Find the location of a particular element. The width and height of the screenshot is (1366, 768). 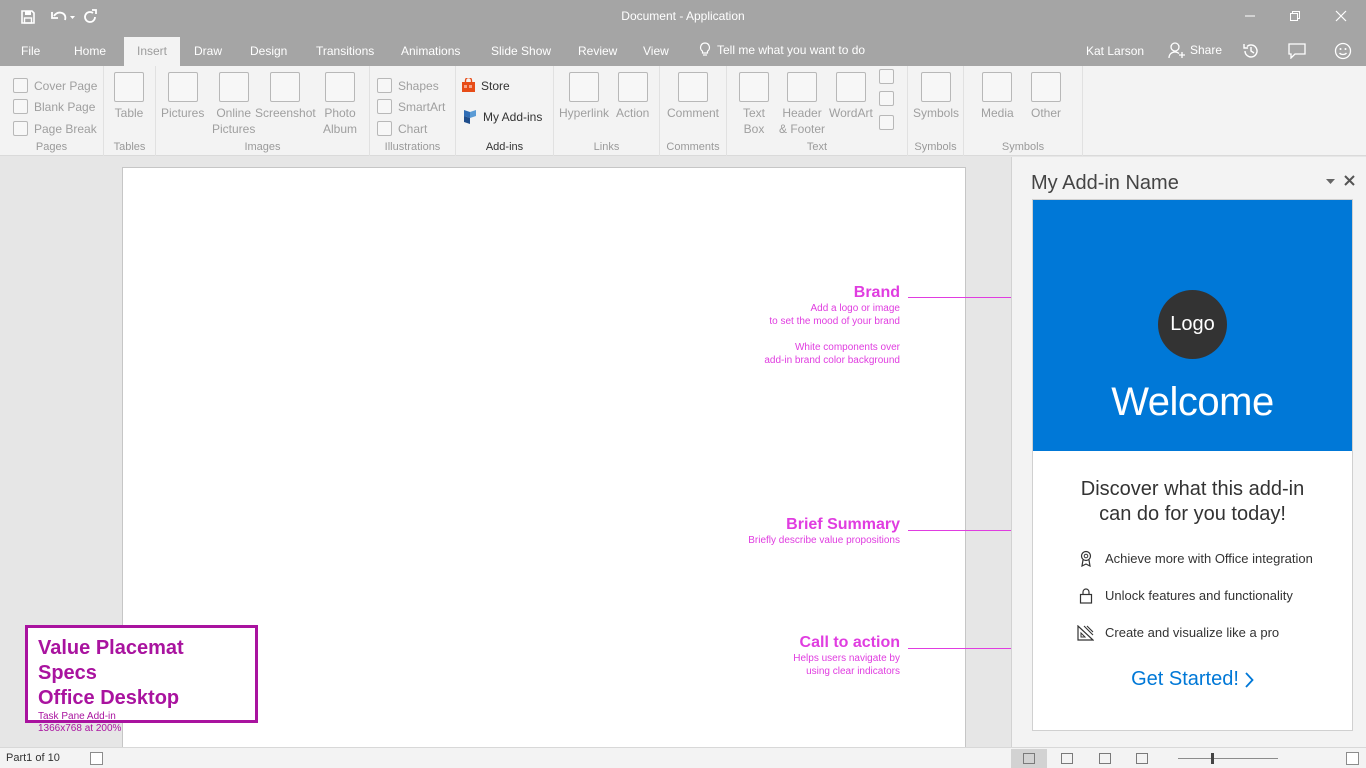

slide-sorter-view-button is located at coordinates (1105, 758).